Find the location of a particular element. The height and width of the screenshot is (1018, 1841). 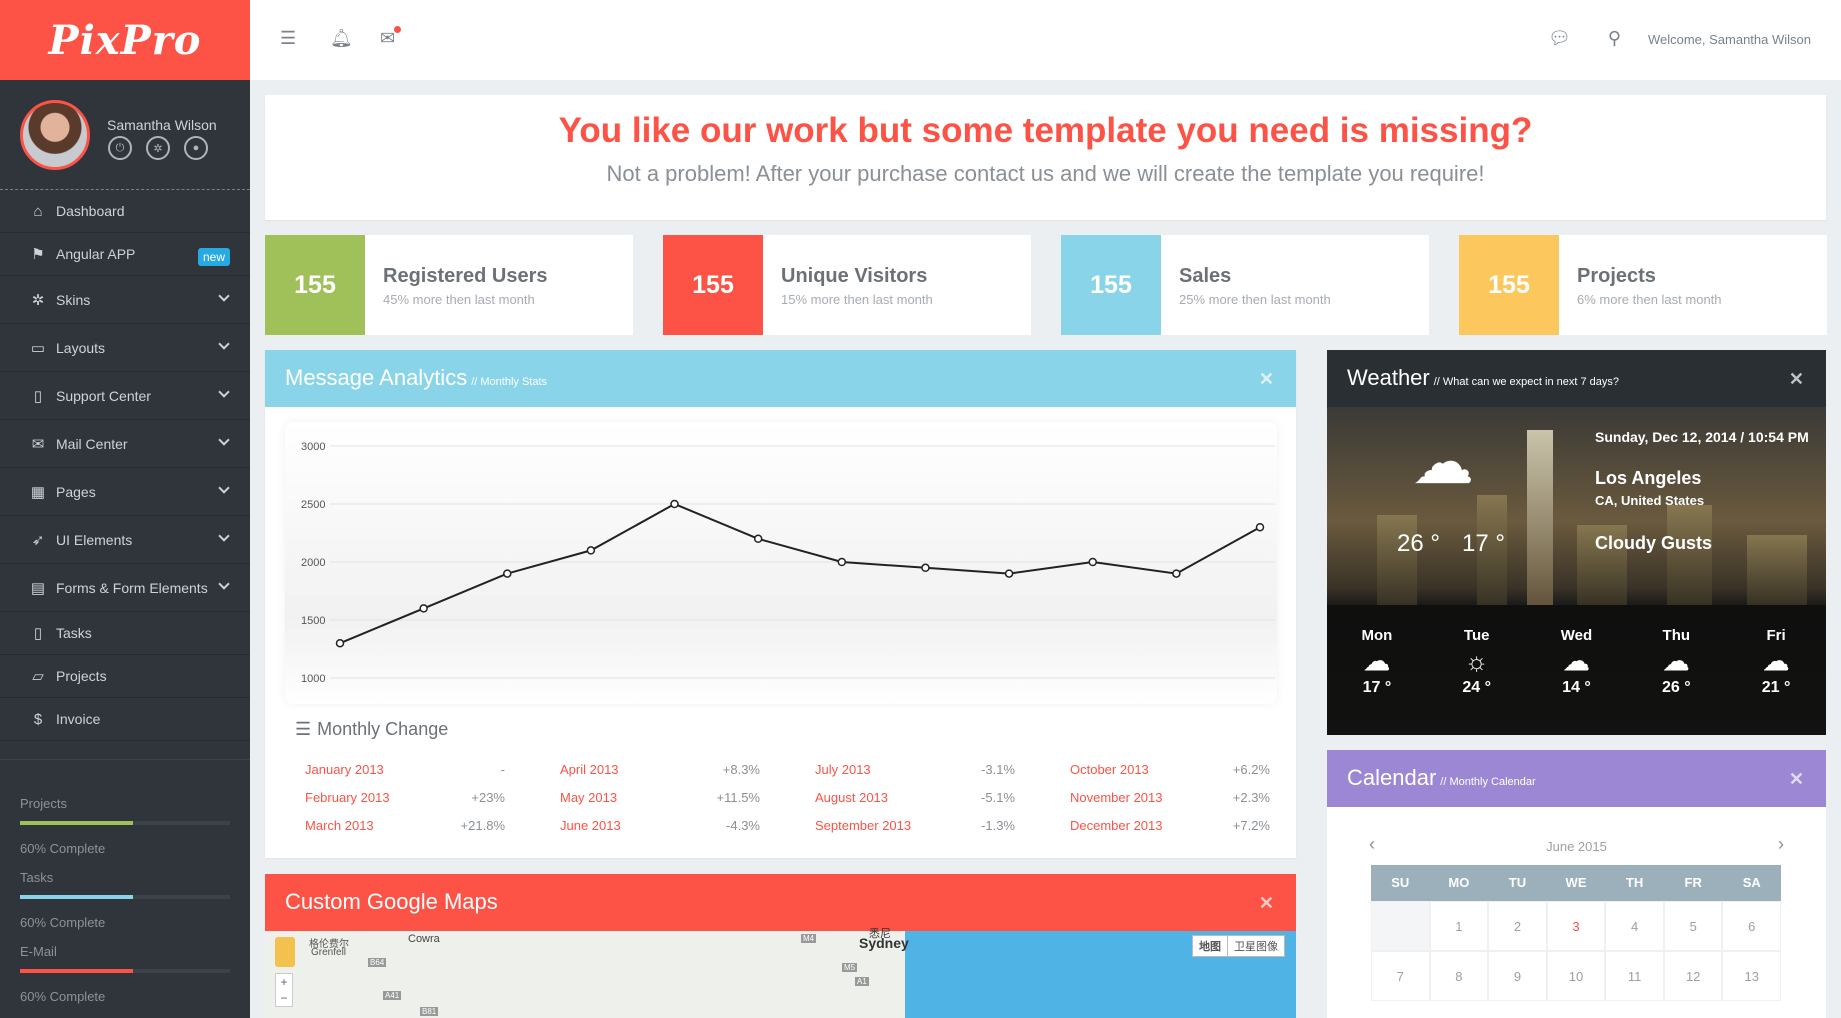

sidebar-item-skins: ✲ Skins is located at coordinates (125, 300).